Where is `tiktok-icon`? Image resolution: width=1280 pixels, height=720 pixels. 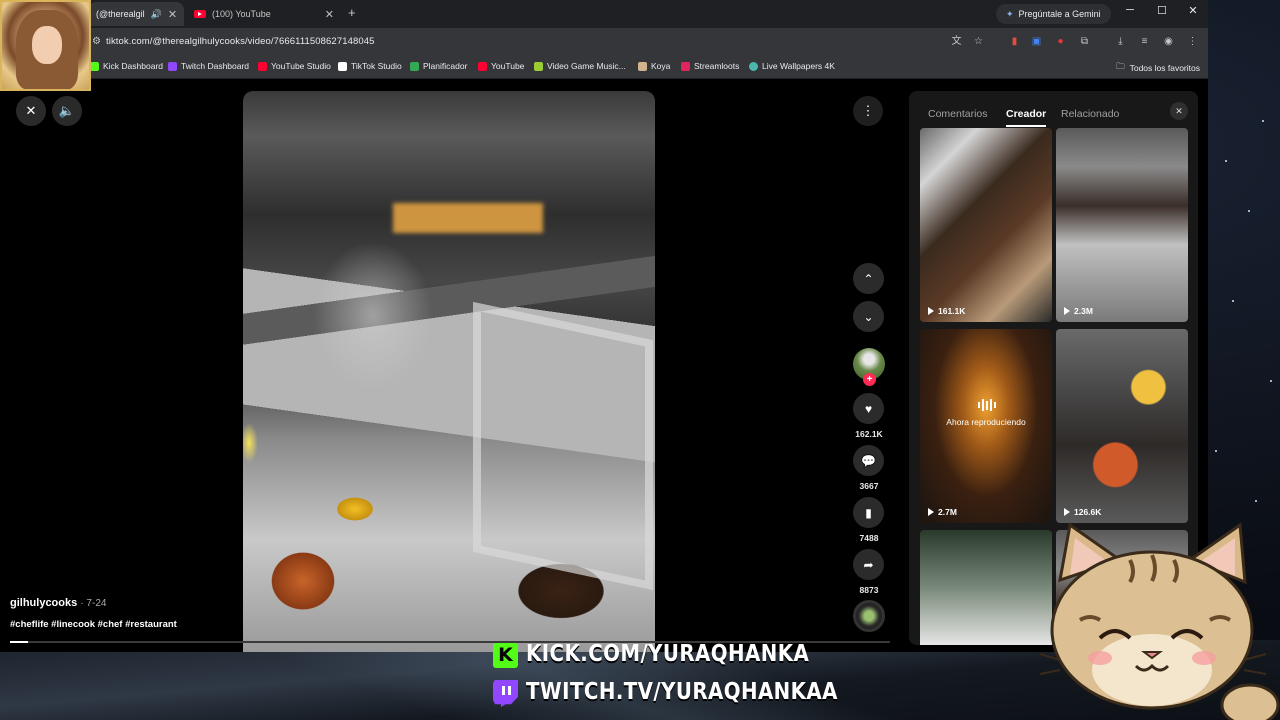
tiktok-icon is located at coordinates (342, 66).